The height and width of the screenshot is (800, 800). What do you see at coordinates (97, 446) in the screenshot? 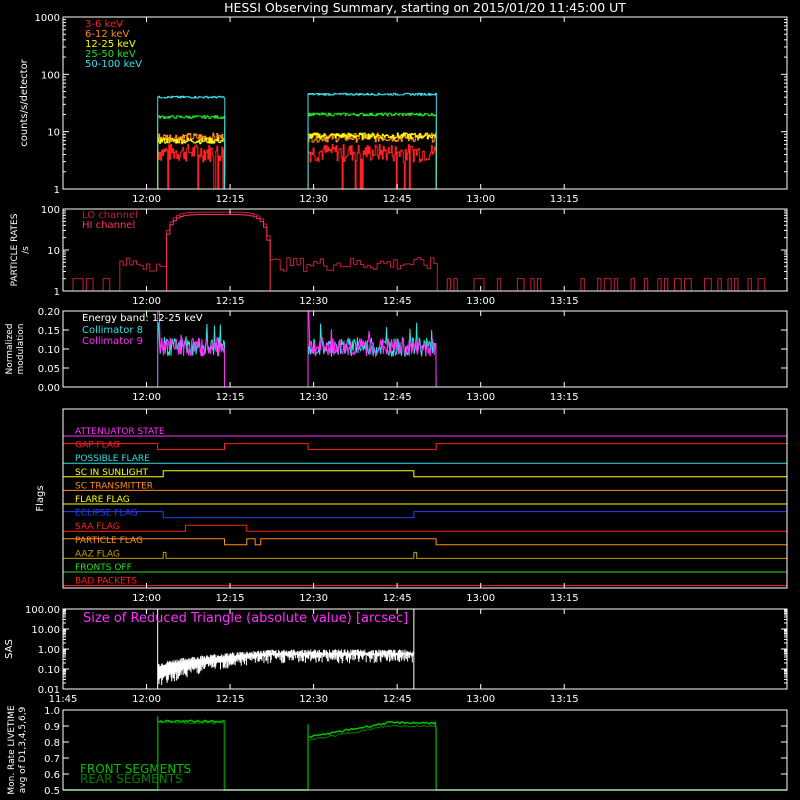
I see `flag-label: GAP FLAG` at bounding box center [97, 446].